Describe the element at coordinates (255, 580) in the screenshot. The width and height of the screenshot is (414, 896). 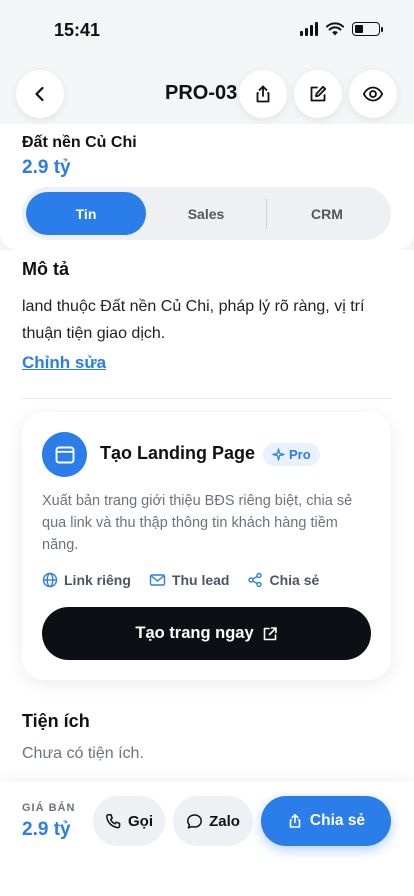
I see `share-nodes-icon` at that location.